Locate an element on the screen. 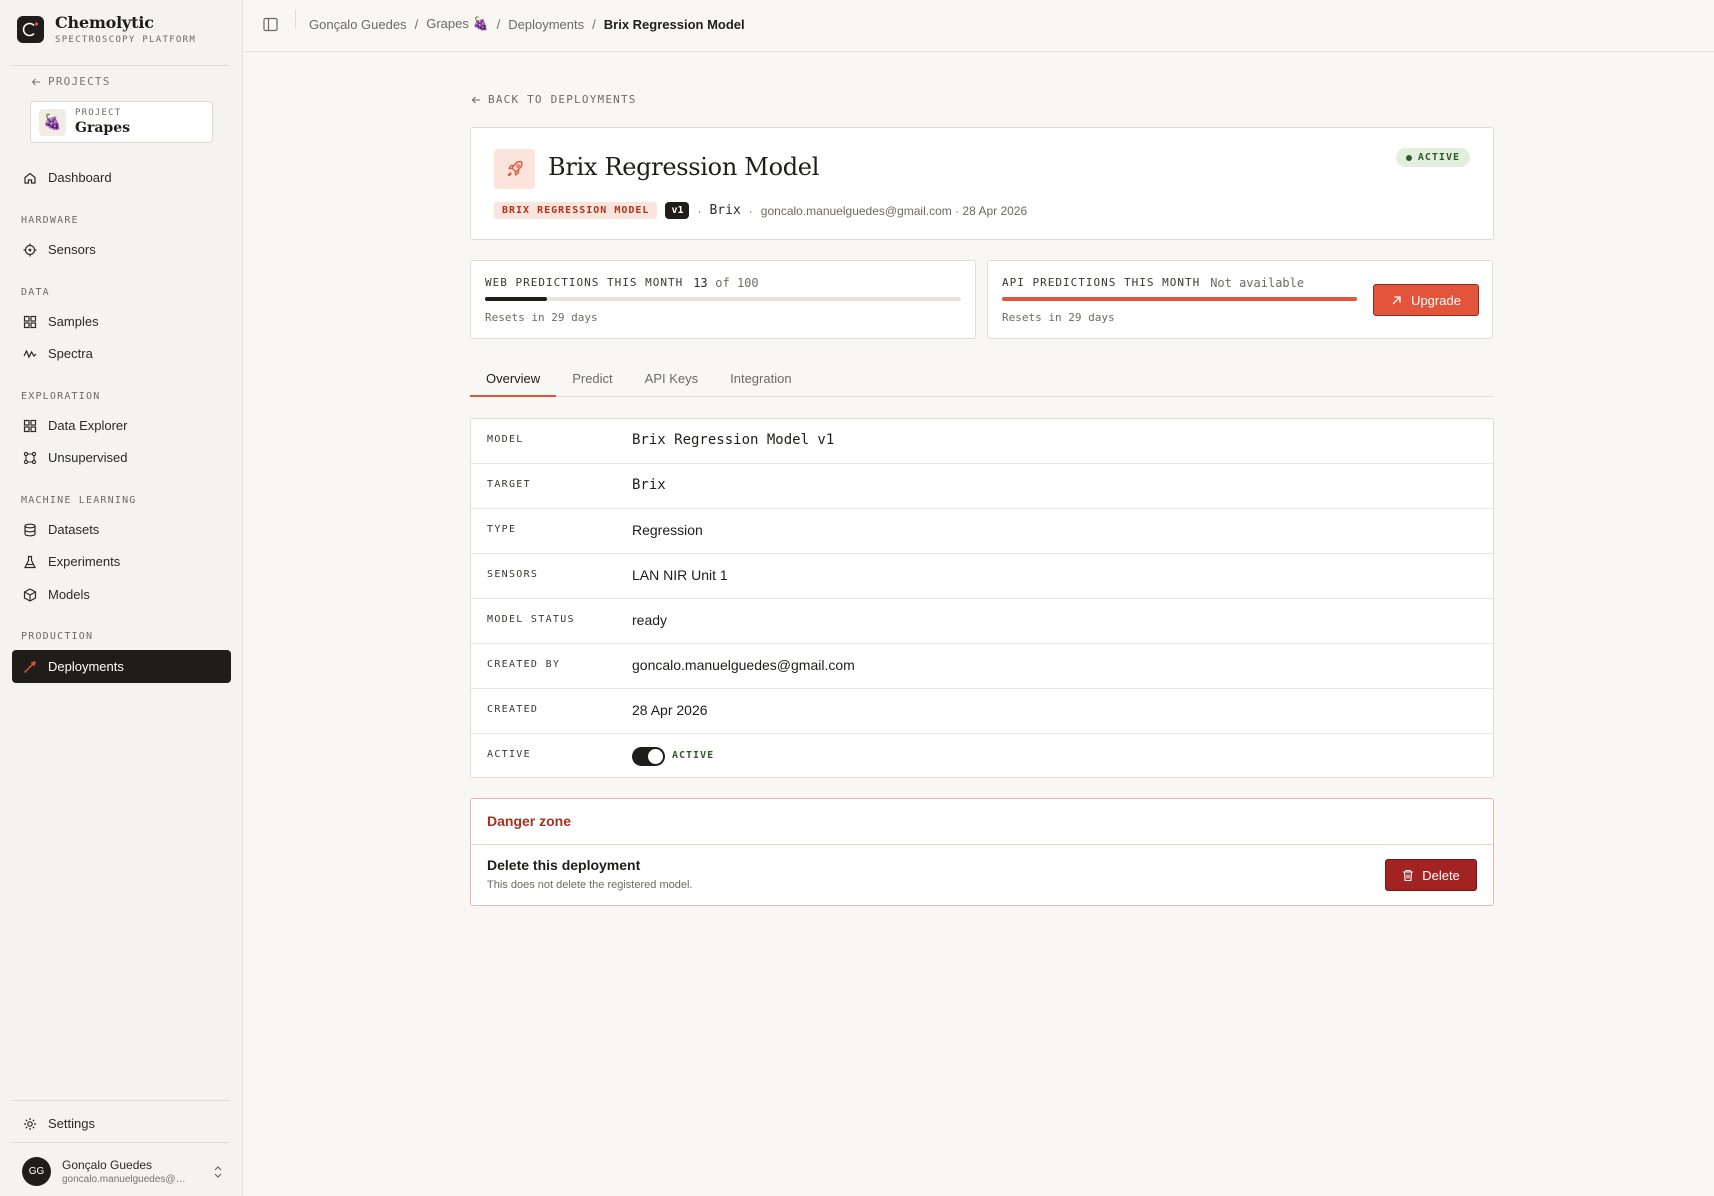  section-production: PRODUCTION is located at coordinates (57, 636).